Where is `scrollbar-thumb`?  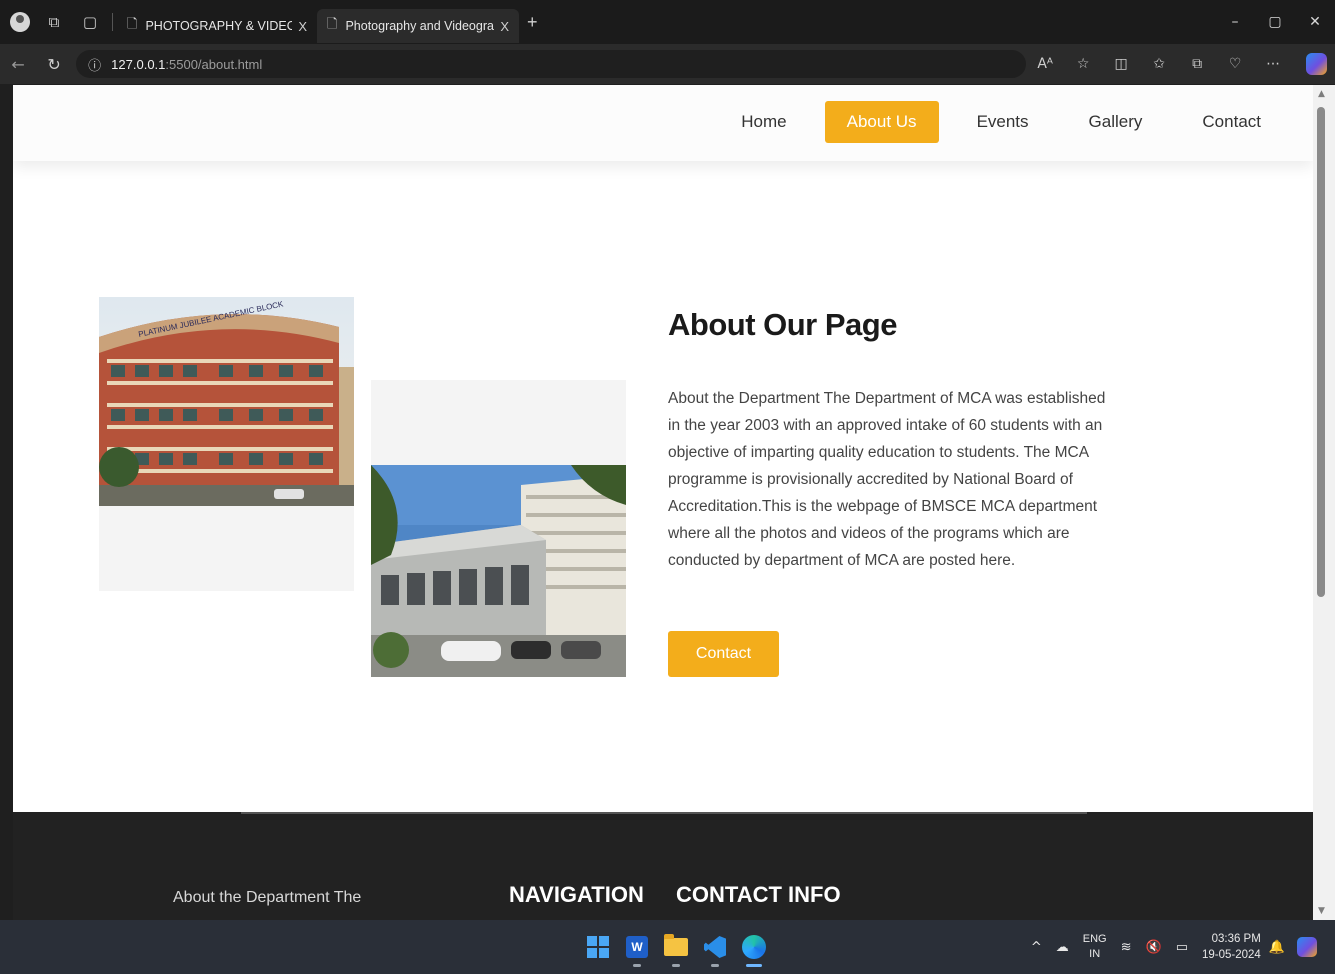
scrollbar-thumb is located at coordinates (1321, 352).